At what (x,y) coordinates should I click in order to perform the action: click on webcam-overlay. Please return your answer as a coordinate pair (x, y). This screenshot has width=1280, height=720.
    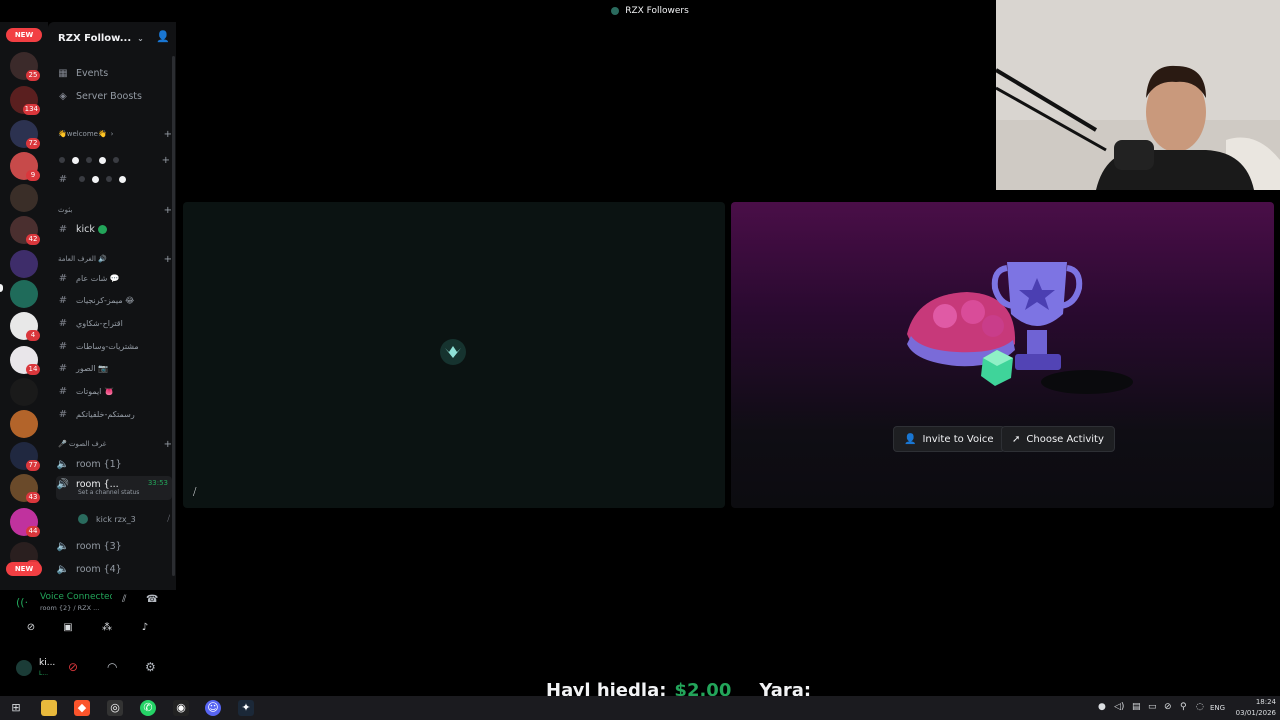
    Looking at the image, I should click on (1138, 95).